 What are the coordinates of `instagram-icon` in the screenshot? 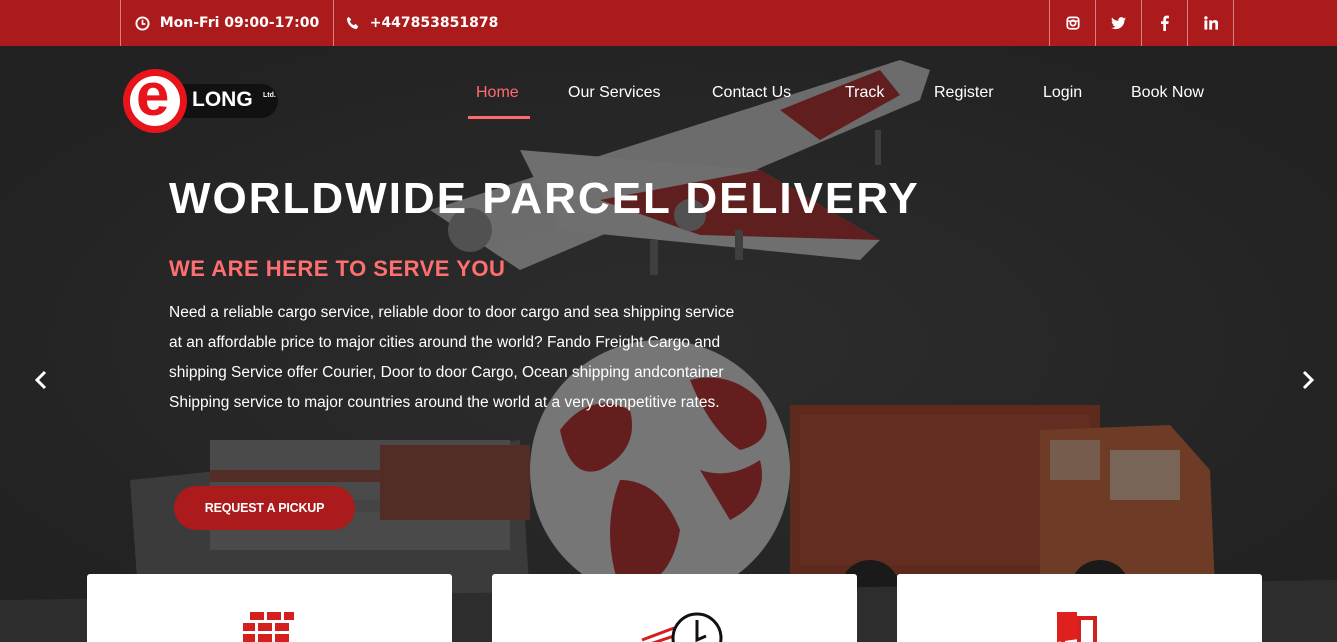 It's located at (1073, 23).